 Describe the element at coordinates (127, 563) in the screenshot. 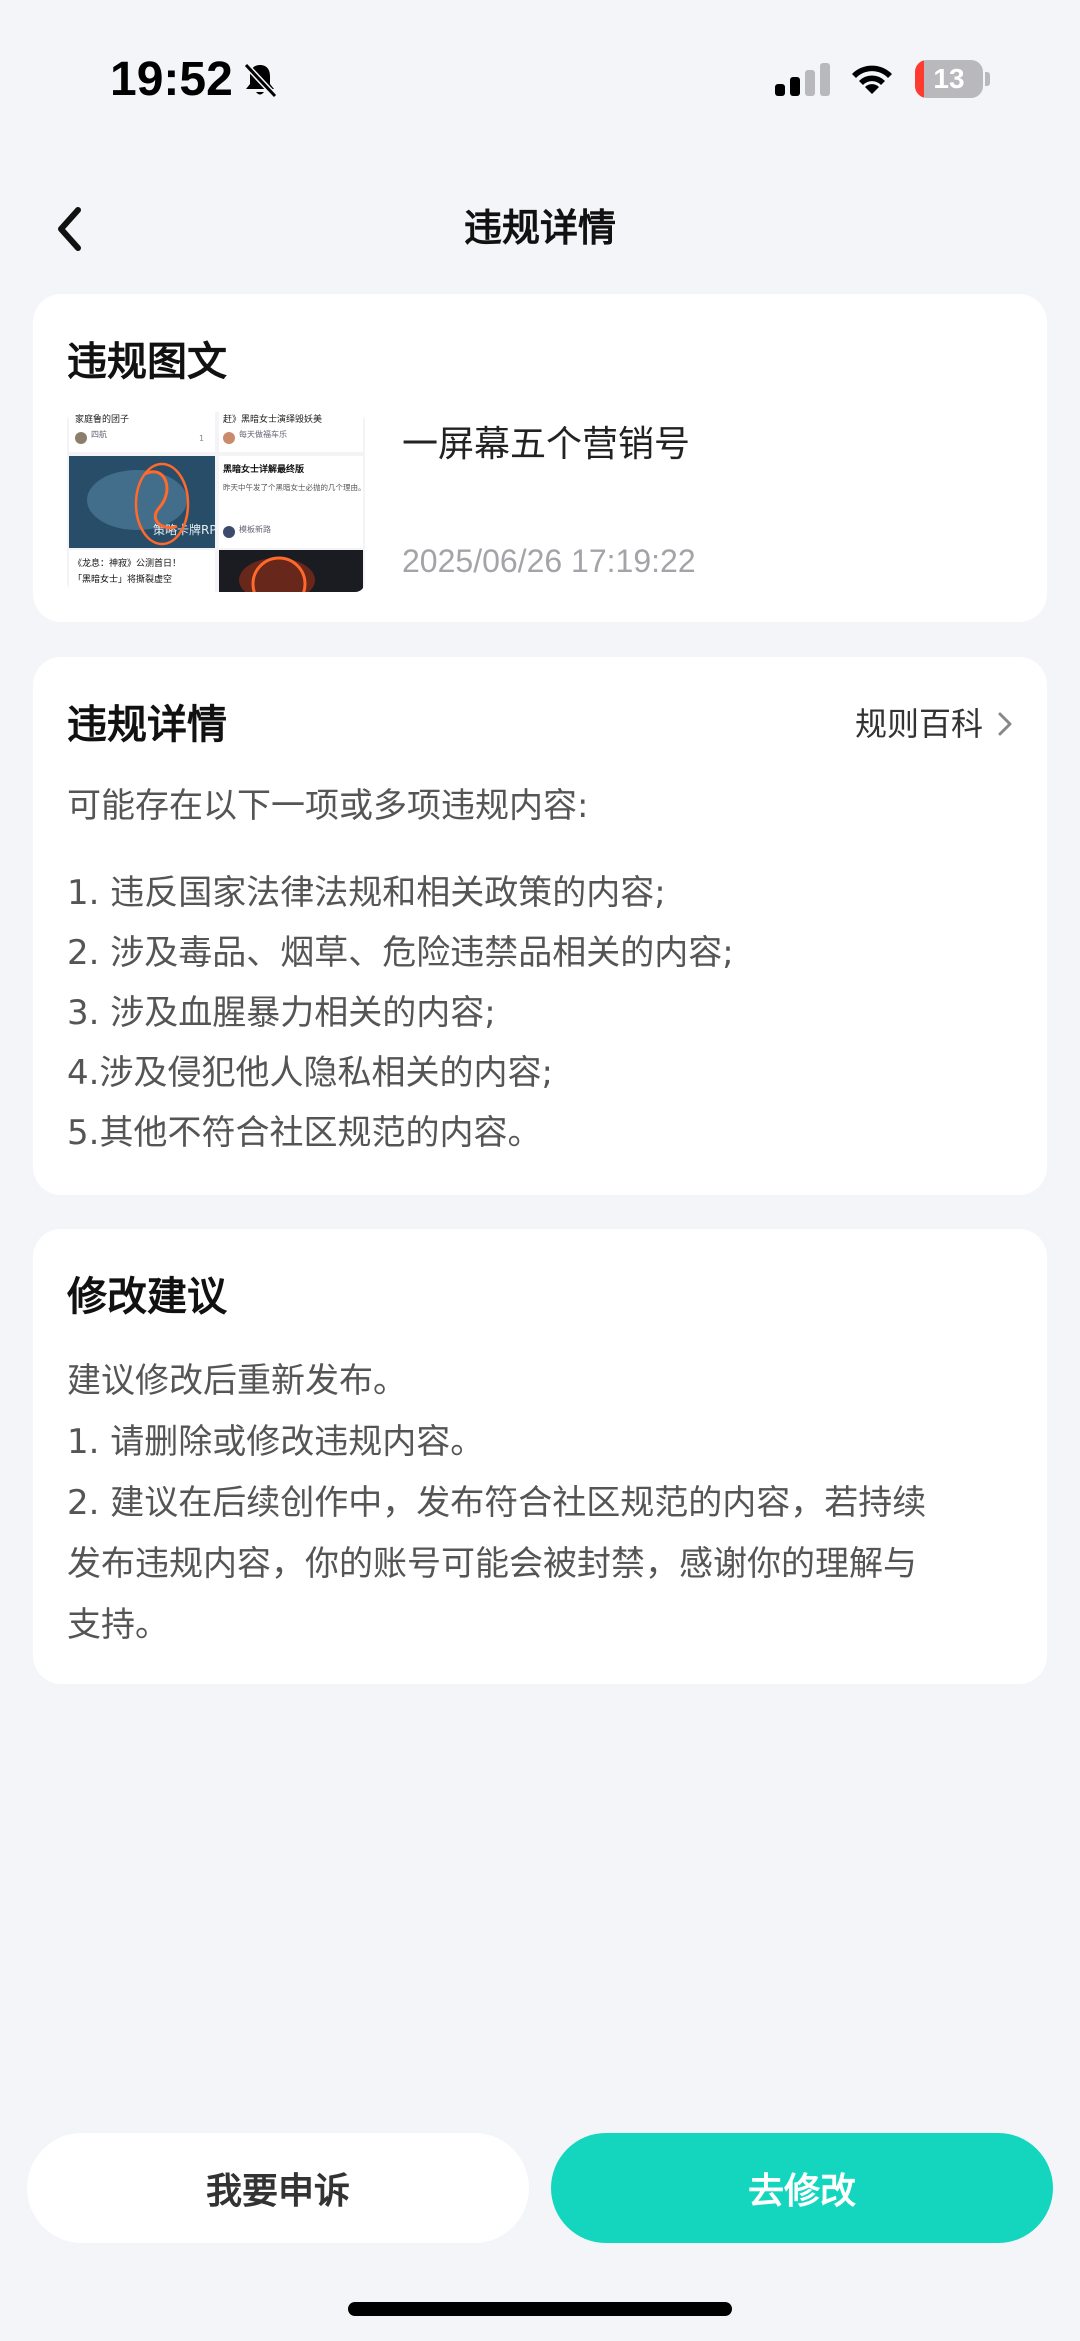

I see `thumb-bottom-caption-1: 《龙息：神寂》公测首日！` at that location.